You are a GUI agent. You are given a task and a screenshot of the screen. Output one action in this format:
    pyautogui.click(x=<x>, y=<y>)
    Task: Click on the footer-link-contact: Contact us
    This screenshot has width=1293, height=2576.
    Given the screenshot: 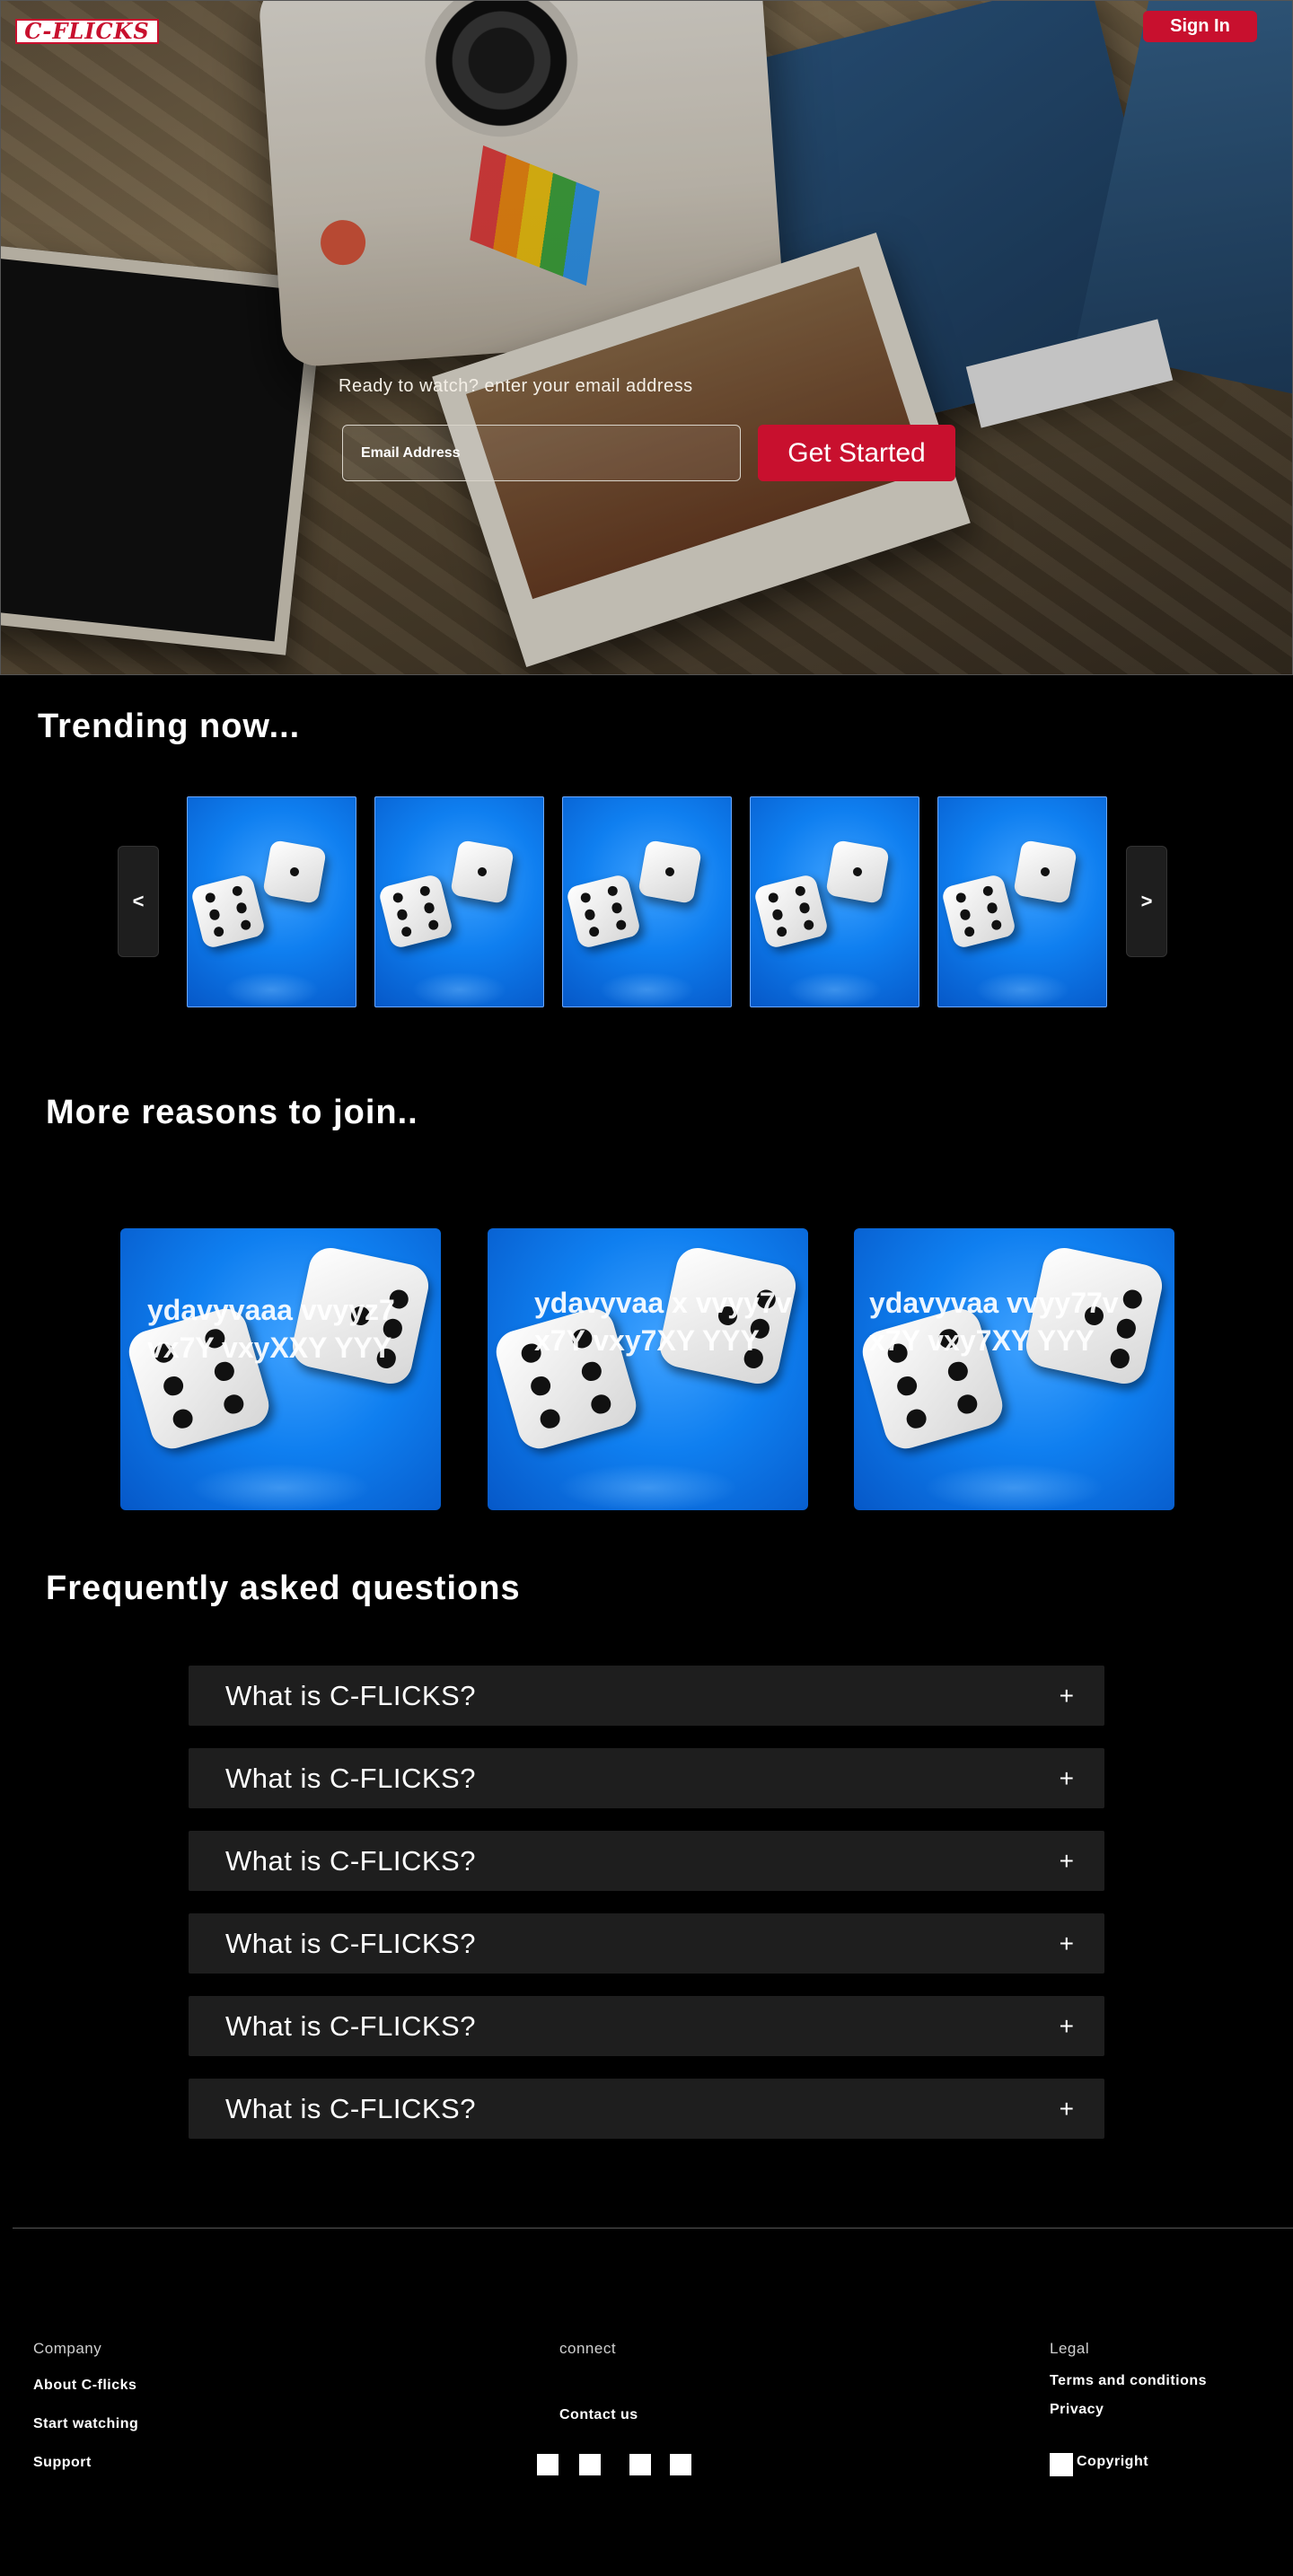 What is the action you would take?
    pyautogui.click(x=598, y=2415)
    